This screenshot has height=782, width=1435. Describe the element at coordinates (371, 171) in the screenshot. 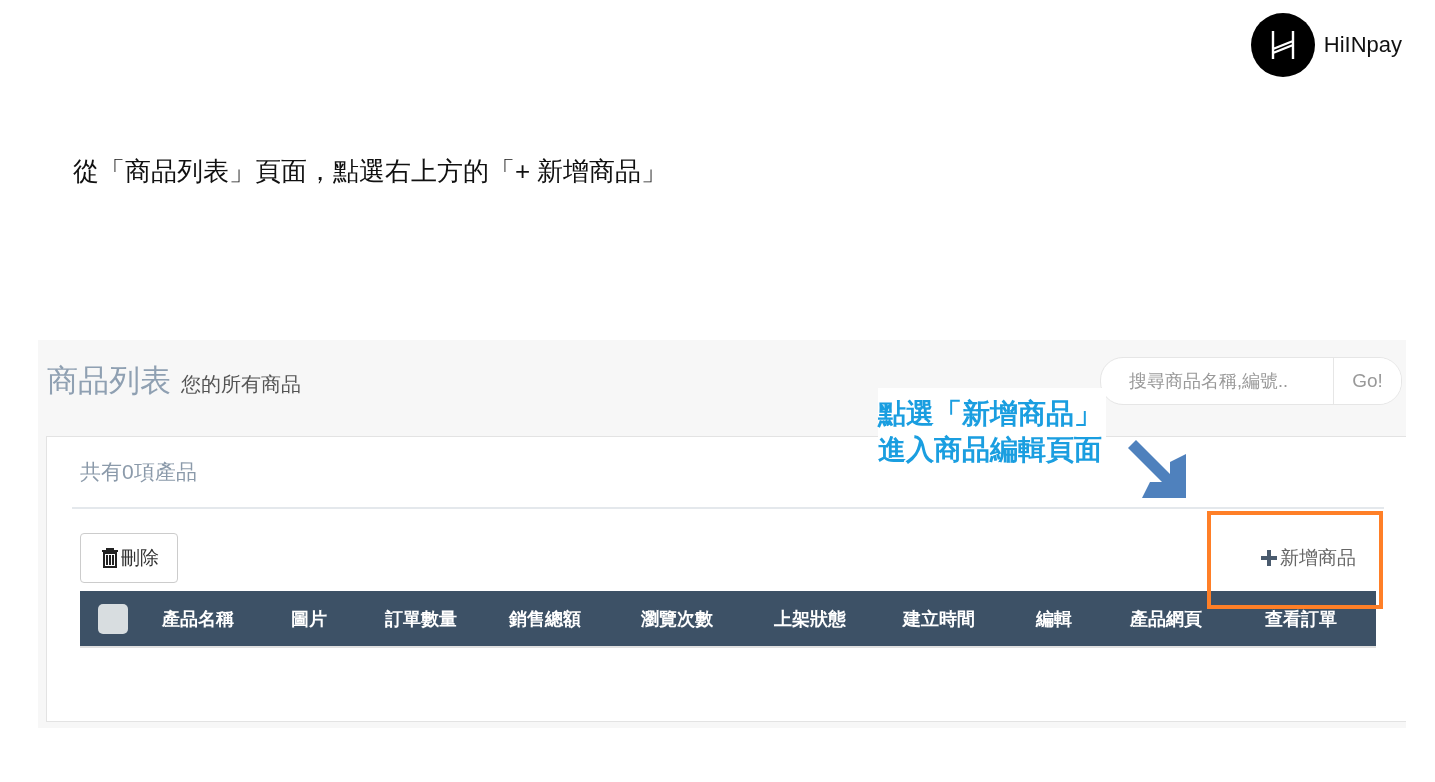

I see `instruction-text: 從「商品列表」頁面，點選右上方的「+ 新增商品」` at that location.